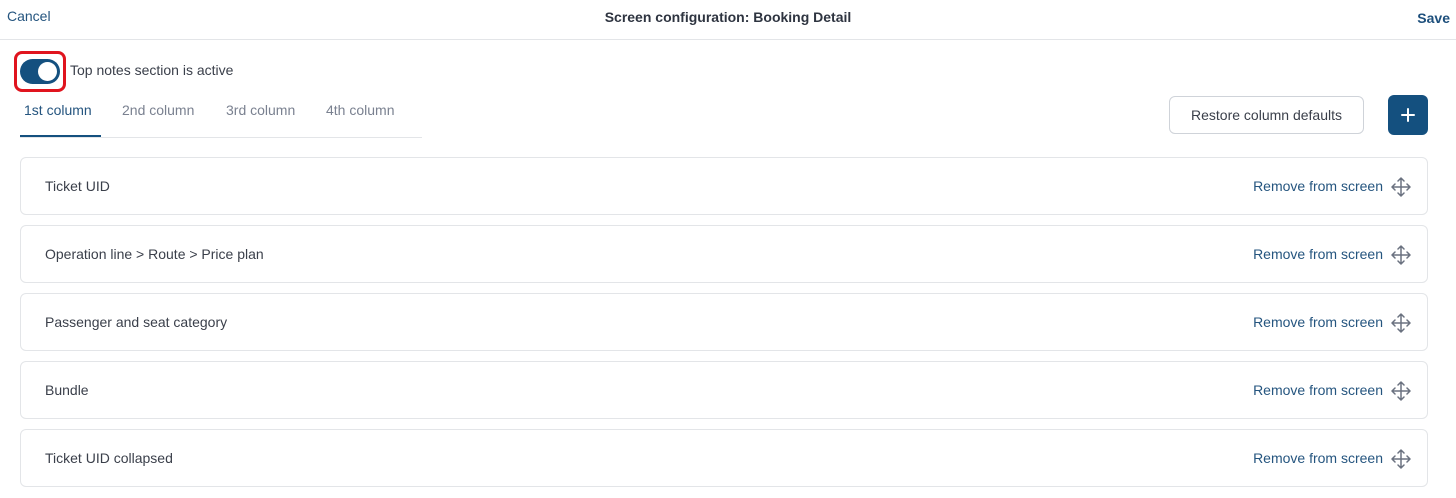 This screenshot has height=498, width=1456. I want to click on add-field-button, so click(1408, 115).